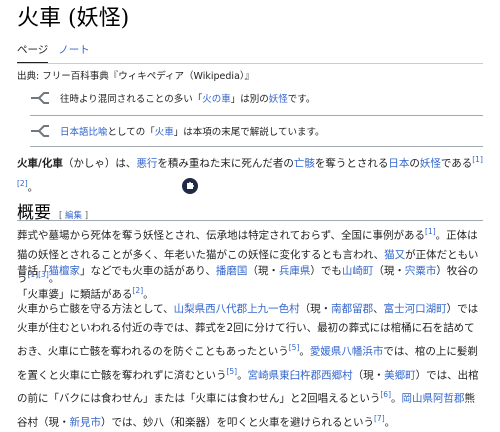  Describe the element at coordinates (433, 399) in the screenshot. I see `link-atetsu: 岡山県阿哲郡` at that location.